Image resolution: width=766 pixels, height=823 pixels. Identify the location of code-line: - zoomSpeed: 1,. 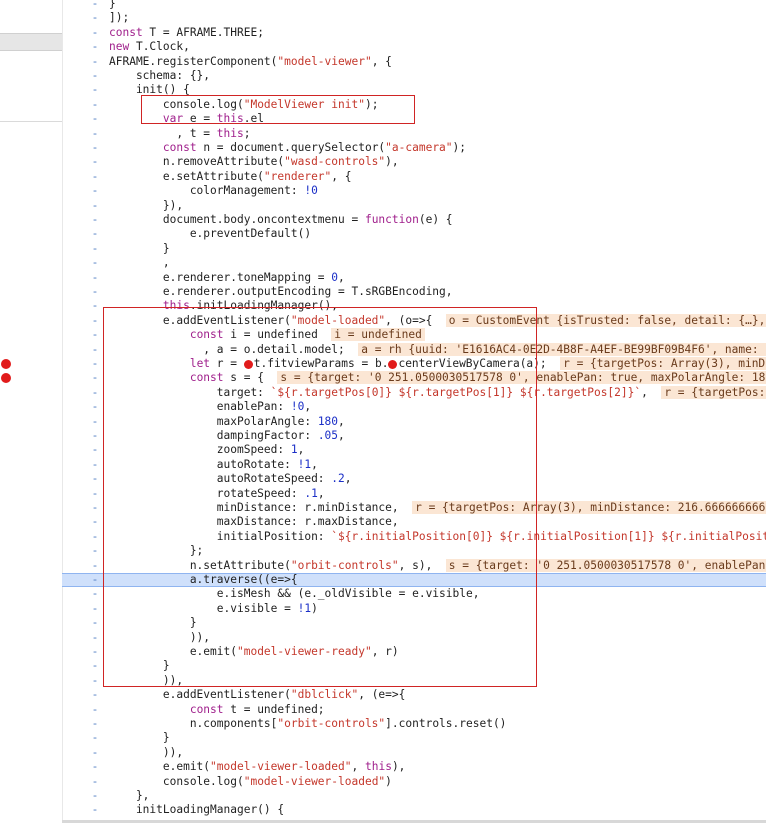
(414, 450).